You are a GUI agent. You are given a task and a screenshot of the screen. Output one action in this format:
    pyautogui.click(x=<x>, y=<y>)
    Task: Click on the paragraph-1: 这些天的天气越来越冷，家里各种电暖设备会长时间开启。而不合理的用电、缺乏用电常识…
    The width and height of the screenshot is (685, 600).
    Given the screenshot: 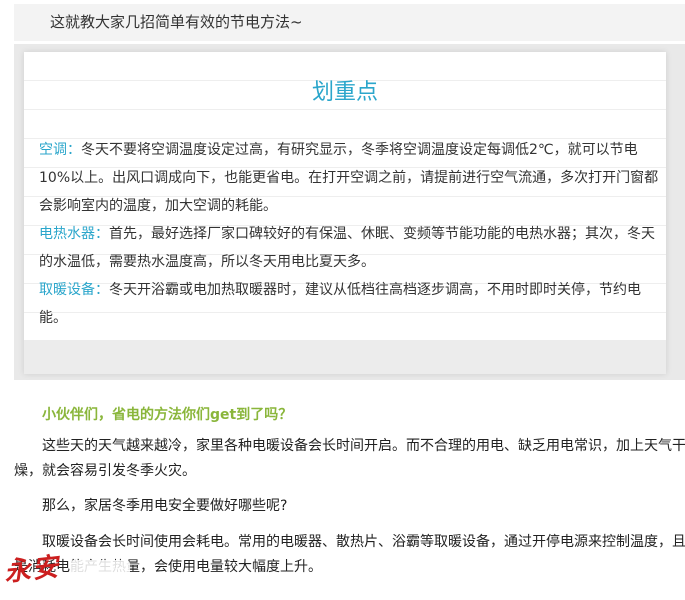 What is the action you would take?
    pyautogui.click(x=349, y=458)
    